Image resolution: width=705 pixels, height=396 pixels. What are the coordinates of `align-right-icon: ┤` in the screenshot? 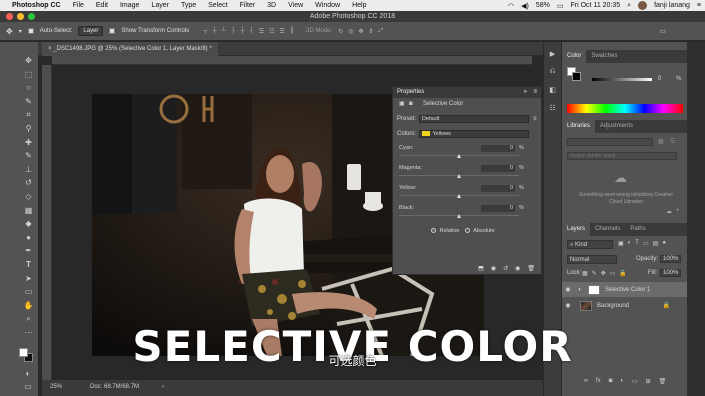 It's located at (251, 31).